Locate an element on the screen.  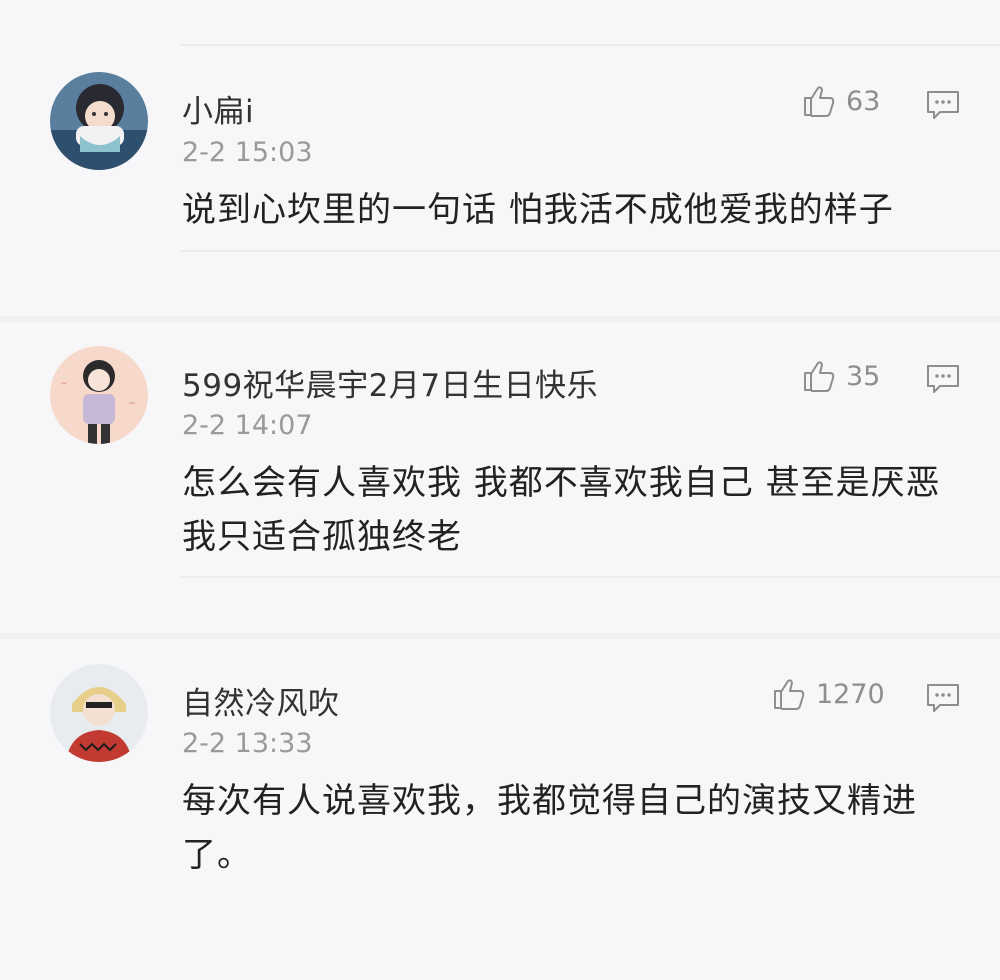
like-count: 35 is located at coordinates (863, 376).